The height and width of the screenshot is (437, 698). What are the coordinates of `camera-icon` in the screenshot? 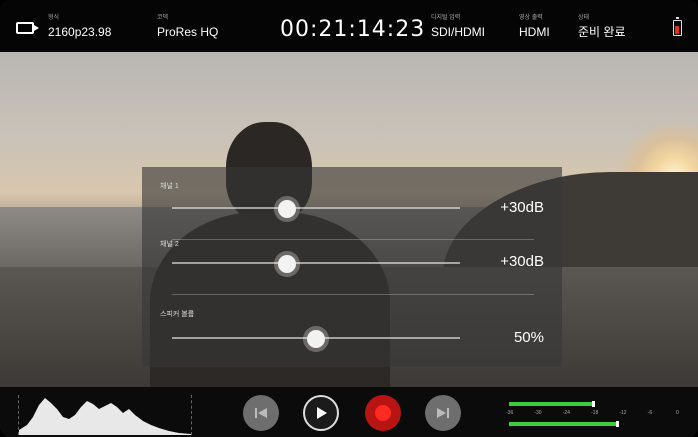 It's located at (27, 28).